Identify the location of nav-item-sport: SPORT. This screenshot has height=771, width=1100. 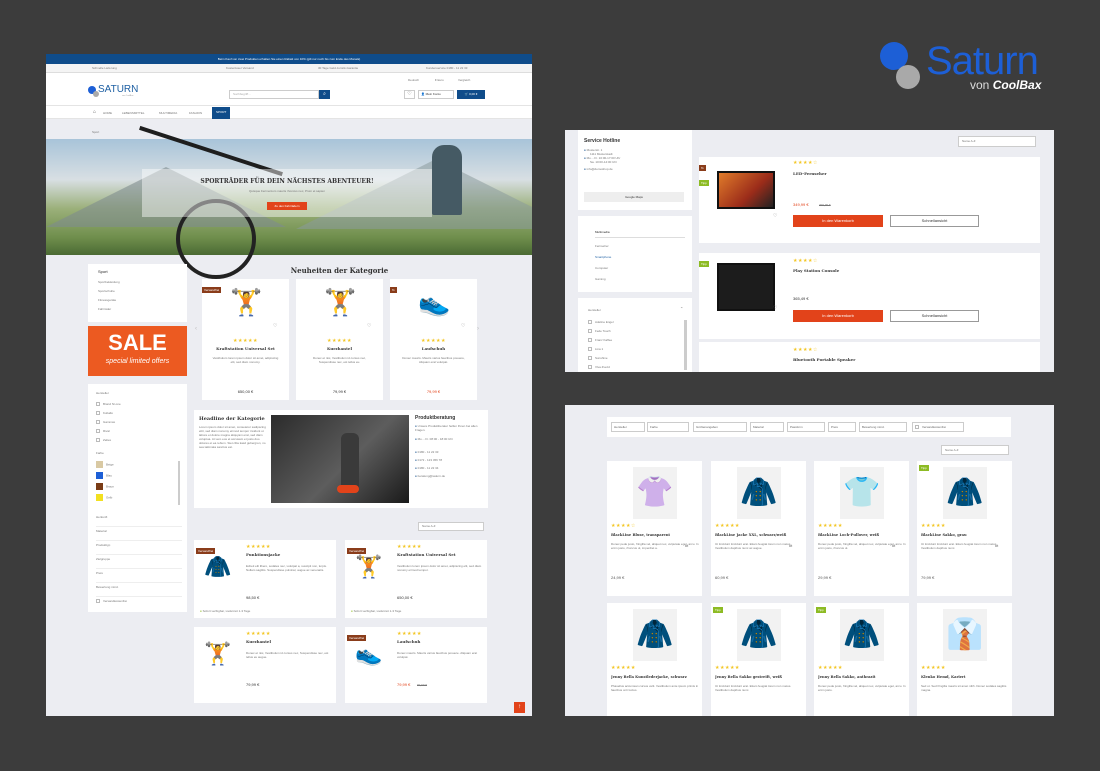
(221, 113).